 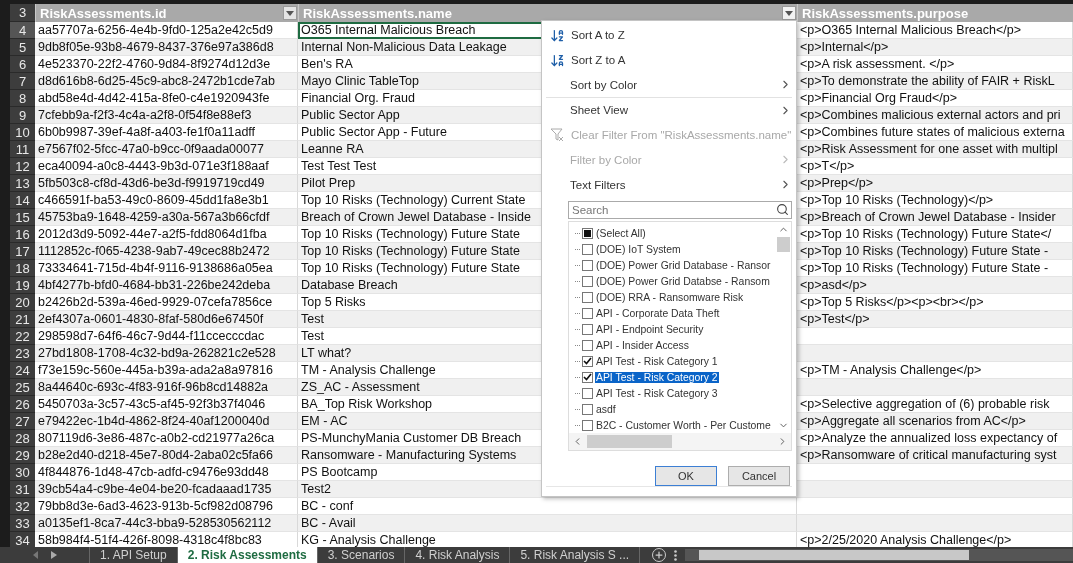 What do you see at coordinates (547, 539) in the screenshot?
I see `table-cell: KG - Analysis Challenge` at bounding box center [547, 539].